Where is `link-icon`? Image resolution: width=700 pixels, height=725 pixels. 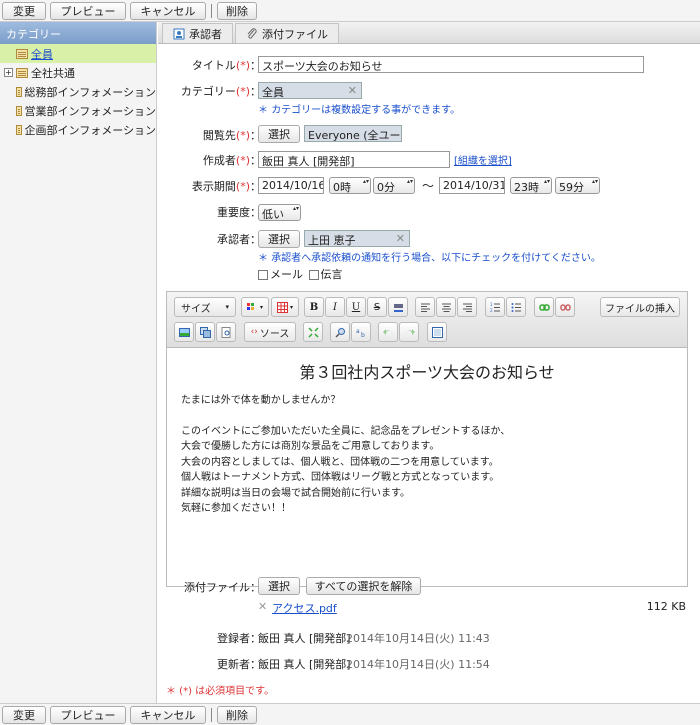
link-icon is located at coordinates (544, 307).